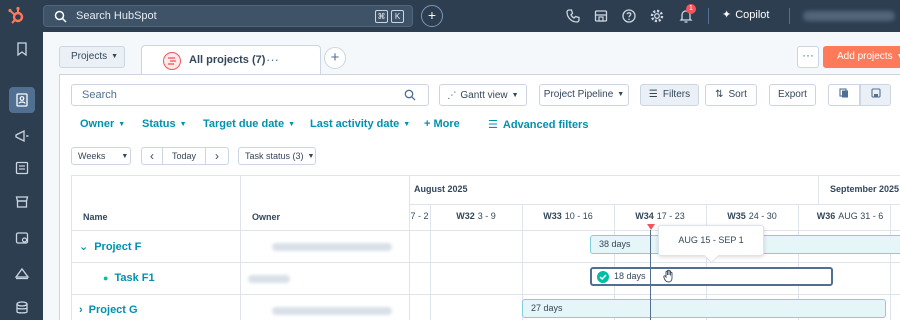 The height and width of the screenshot is (320, 900). What do you see at coordinates (102, 124) in the screenshot?
I see `owner-filter: Owner ▼` at bounding box center [102, 124].